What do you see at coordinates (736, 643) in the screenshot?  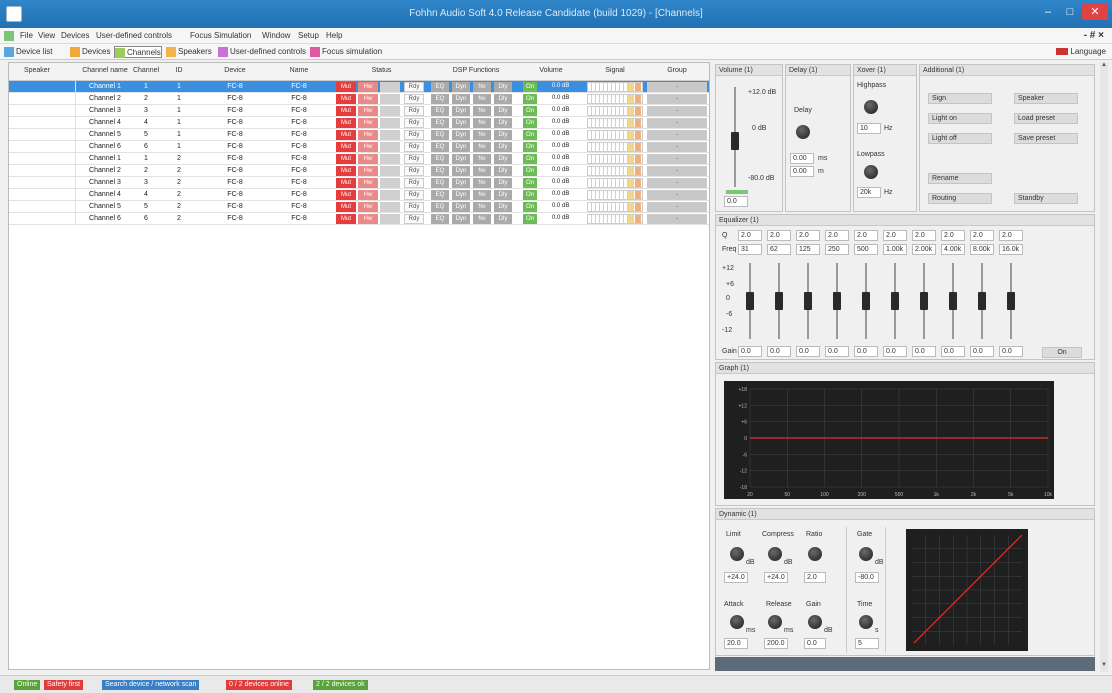 I see `attack-field: 20.0` at bounding box center [736, 643].